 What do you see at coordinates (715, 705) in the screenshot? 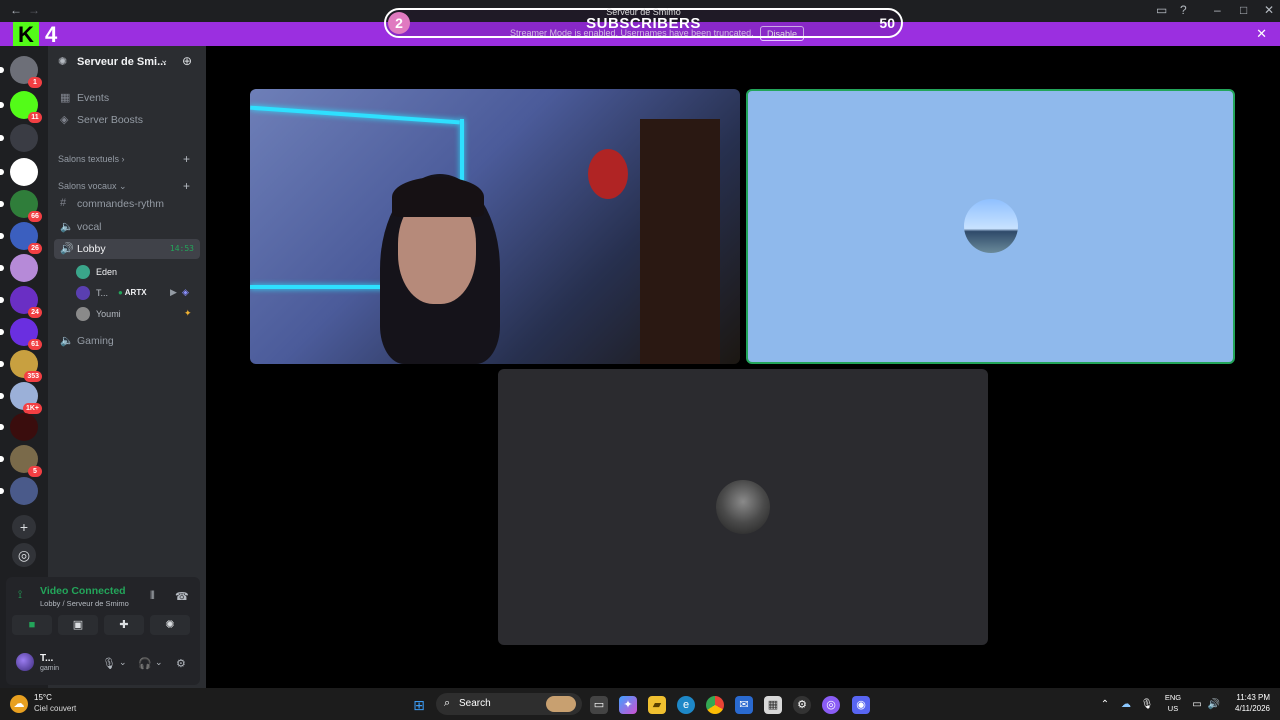
I see `chrome-icon` at bounding box center [715, 705].